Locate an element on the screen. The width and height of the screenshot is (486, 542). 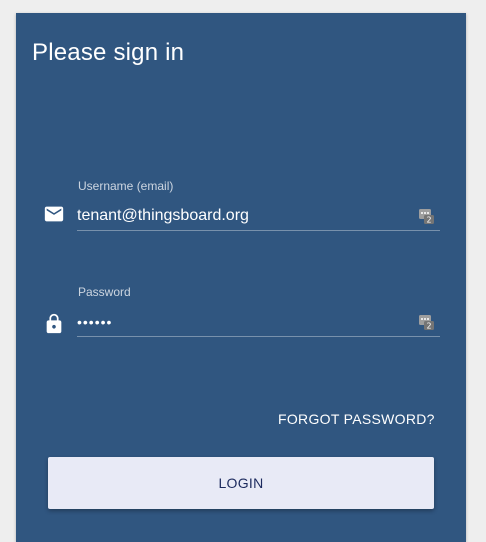
username-underline is located at coordinates (258, 230).